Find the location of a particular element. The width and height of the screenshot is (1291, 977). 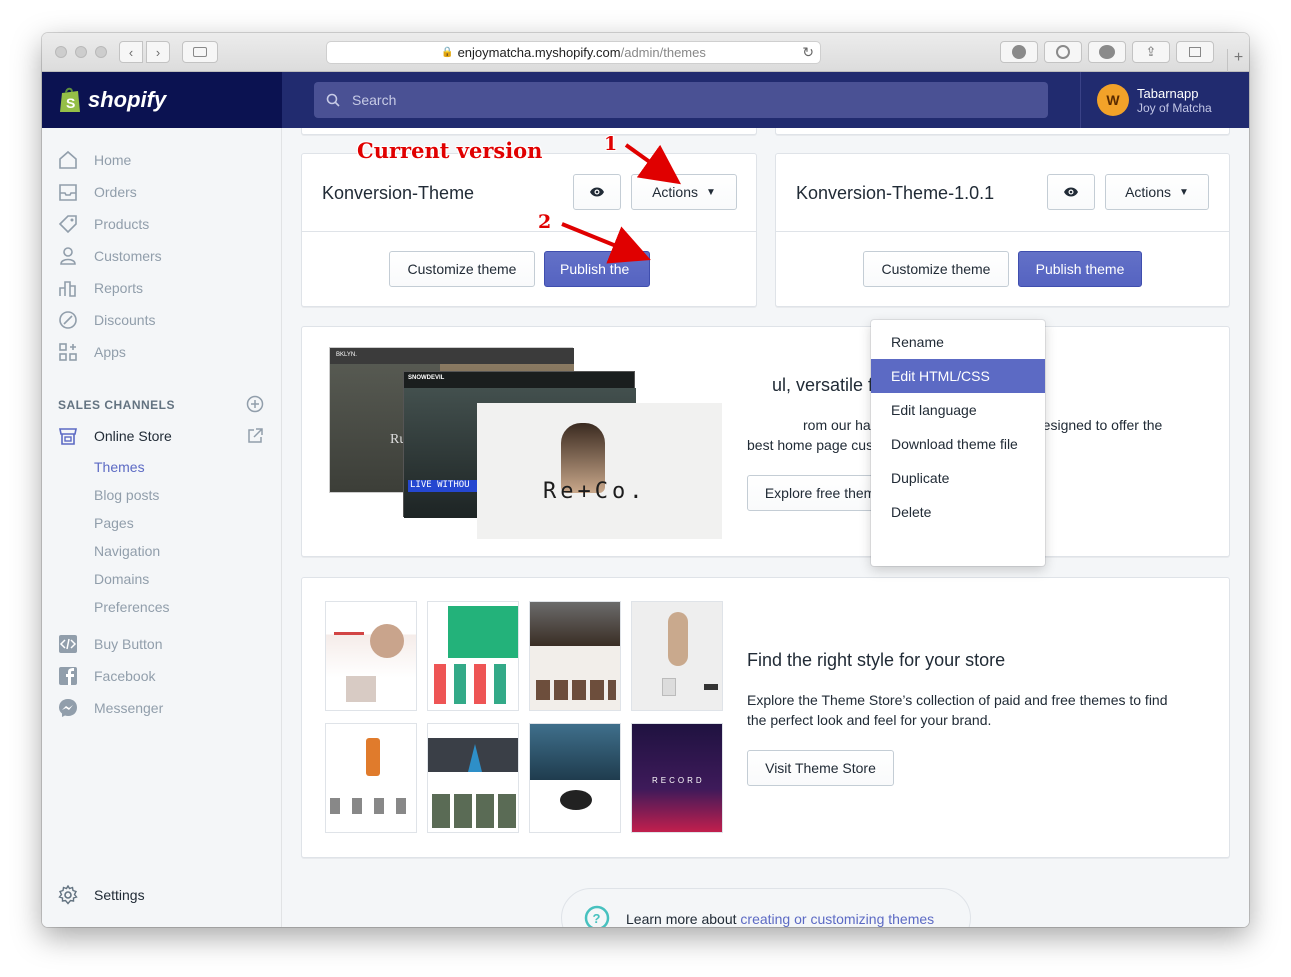

search-input: Search is located at coordinates (681, 100).